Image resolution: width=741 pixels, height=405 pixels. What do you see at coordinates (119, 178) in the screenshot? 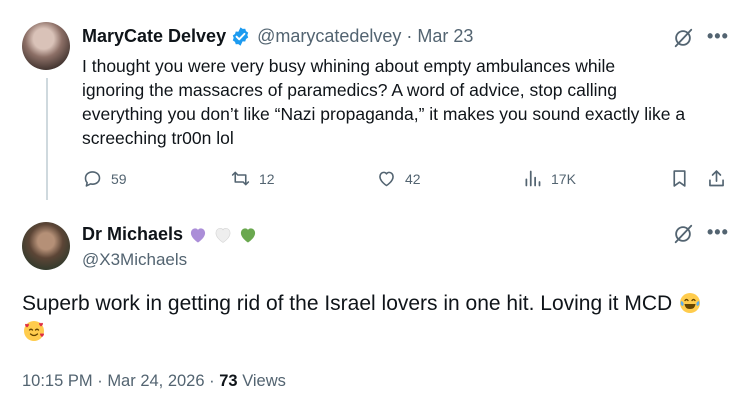
I see `reply-count: 59` at bounding box center [119, 178].